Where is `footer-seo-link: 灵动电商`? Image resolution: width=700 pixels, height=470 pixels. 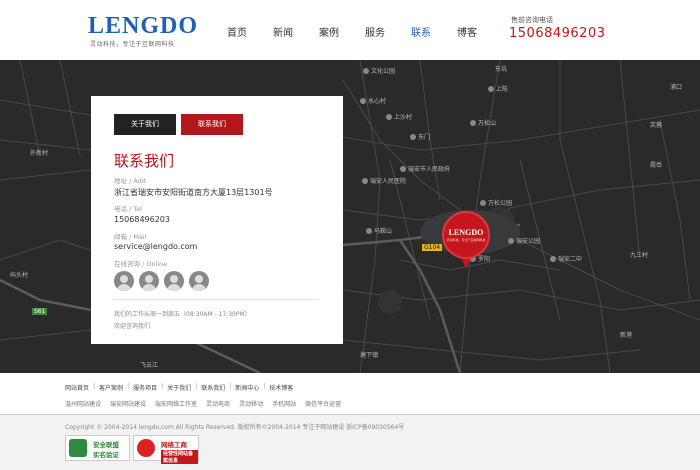 footer-seo-link: 灵动电商 is located at coordinates (218, 403).